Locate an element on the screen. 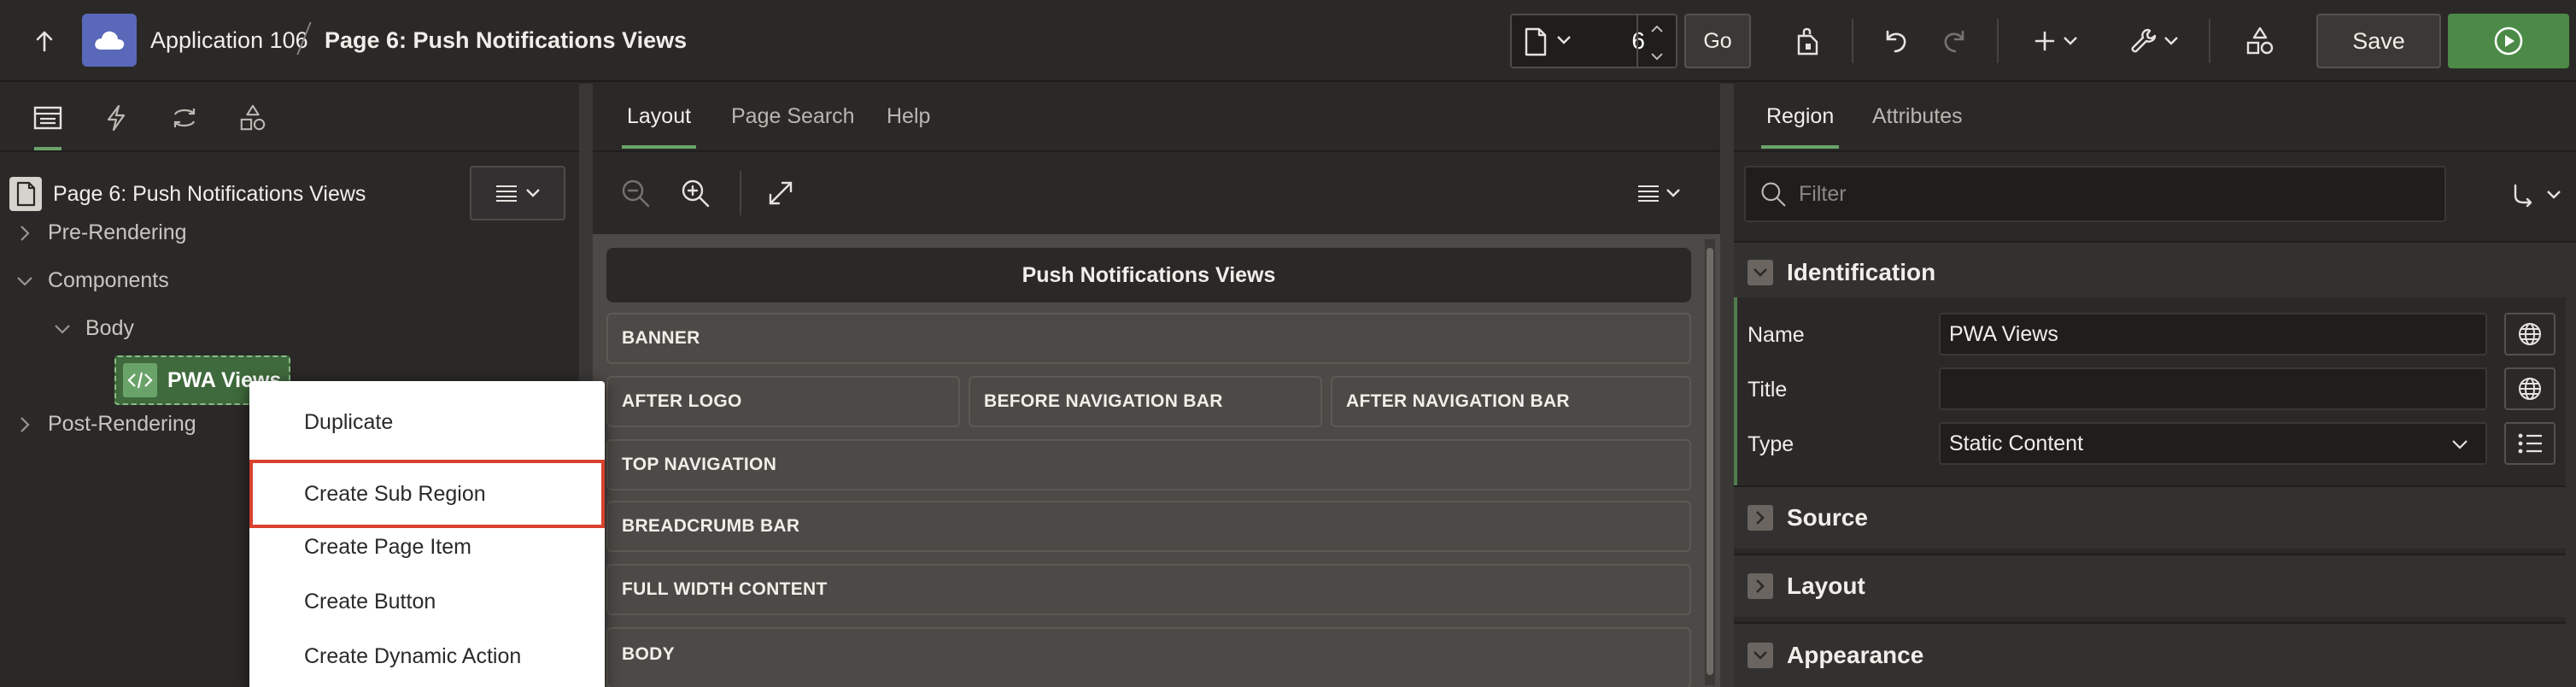  region-after-logo: AFTER LOGO is located at coordinates (783, 401).